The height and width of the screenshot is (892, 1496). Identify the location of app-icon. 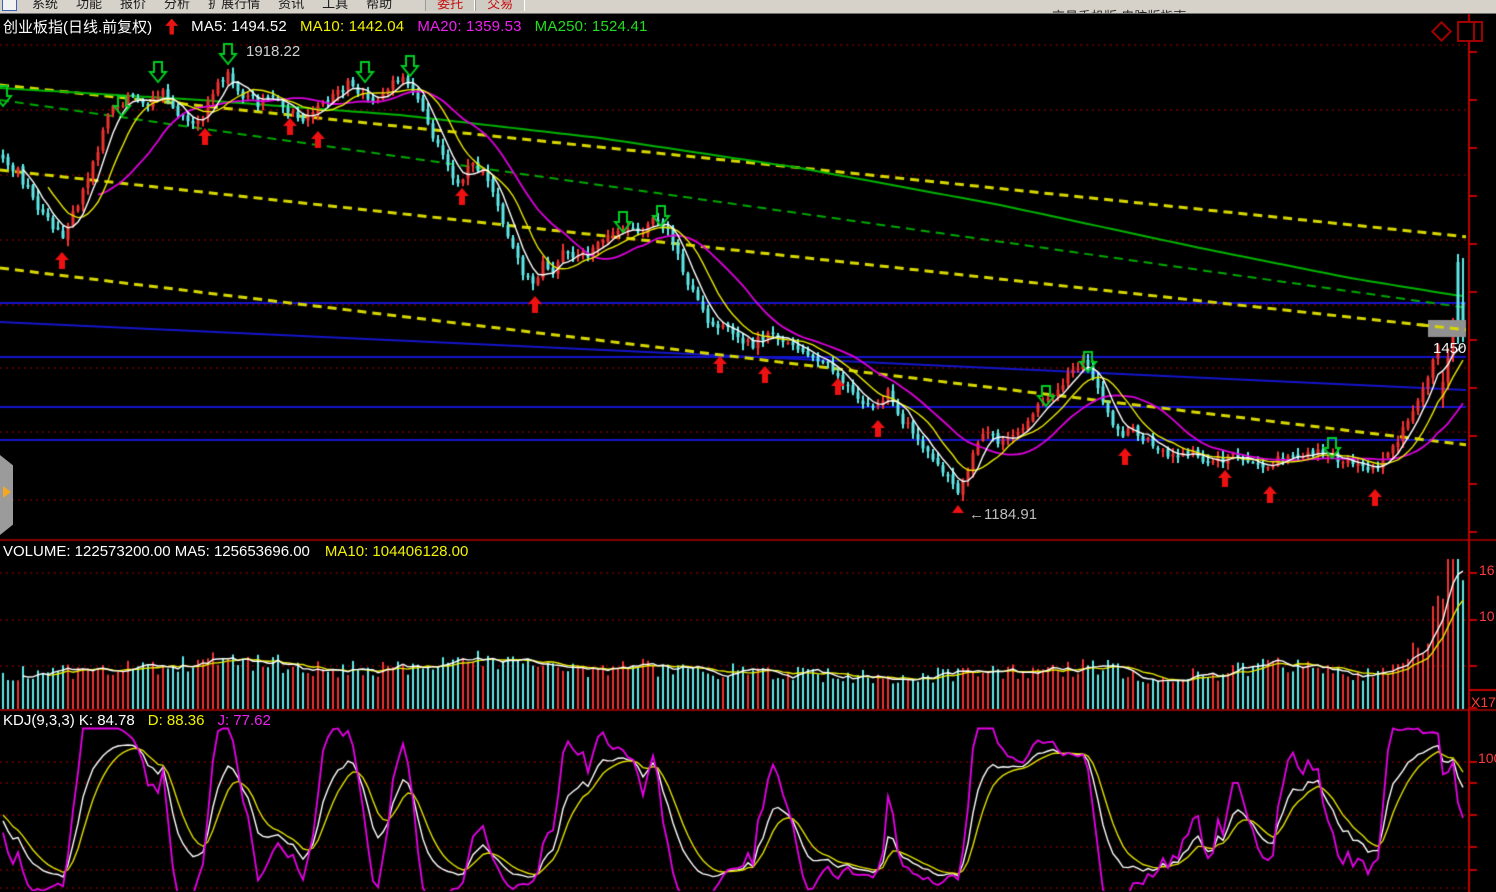
(9, 5).